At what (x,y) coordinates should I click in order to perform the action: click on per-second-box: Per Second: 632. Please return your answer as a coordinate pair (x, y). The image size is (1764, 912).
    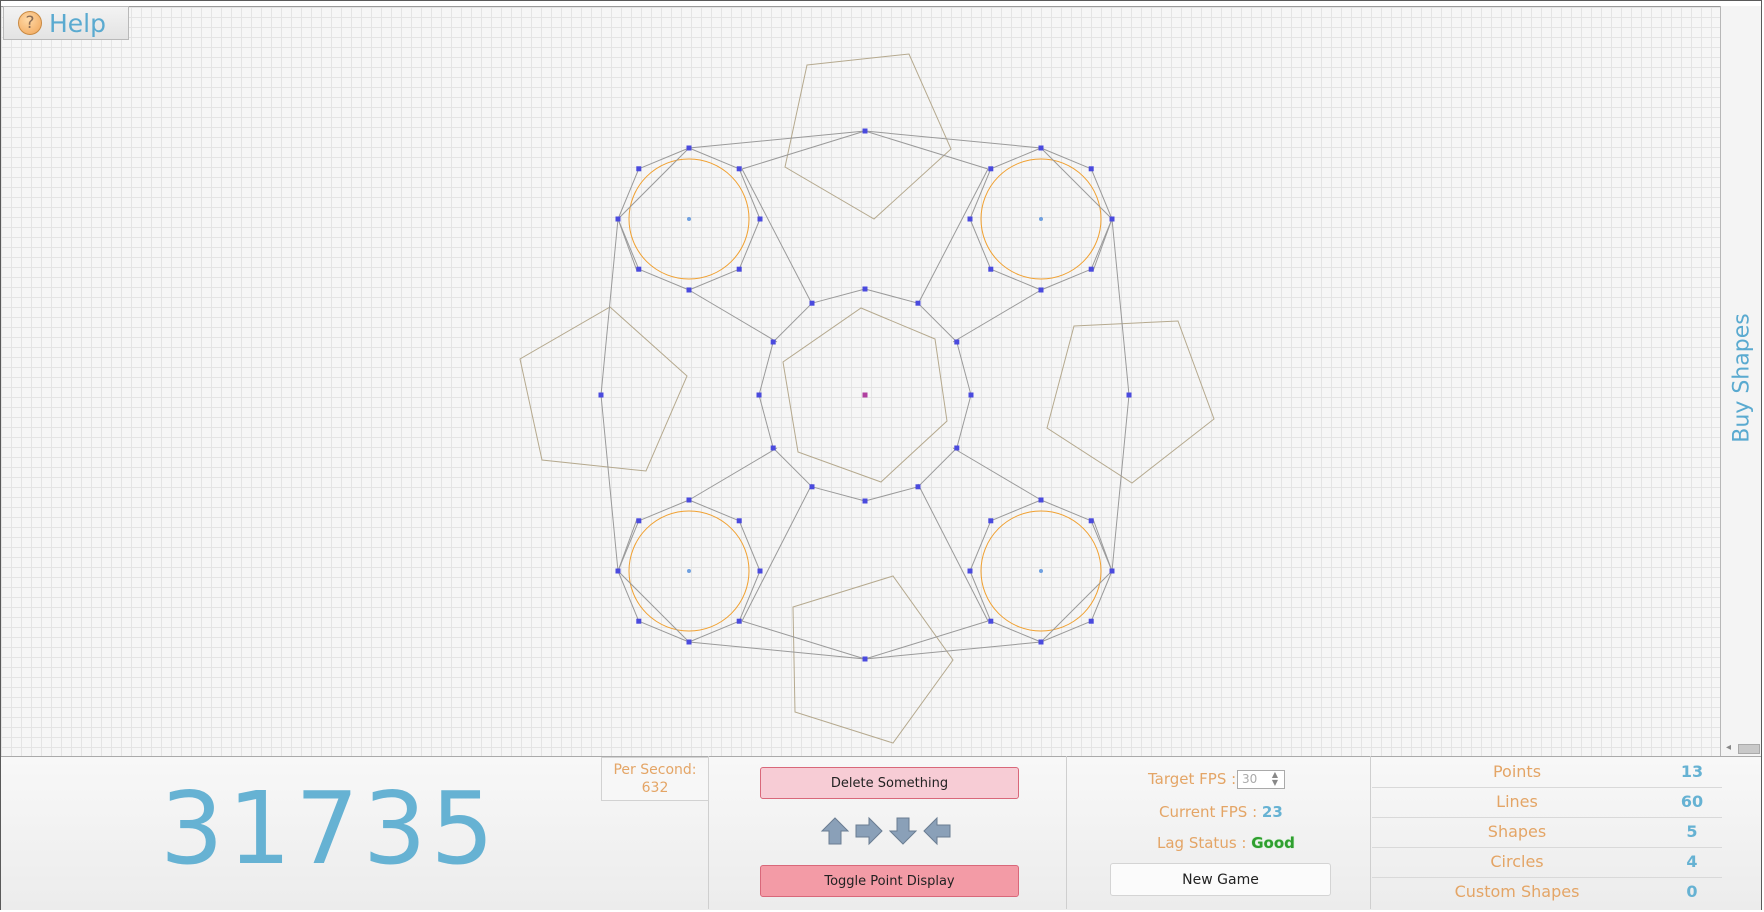
    Looking at the image, I should click on (655, 779).